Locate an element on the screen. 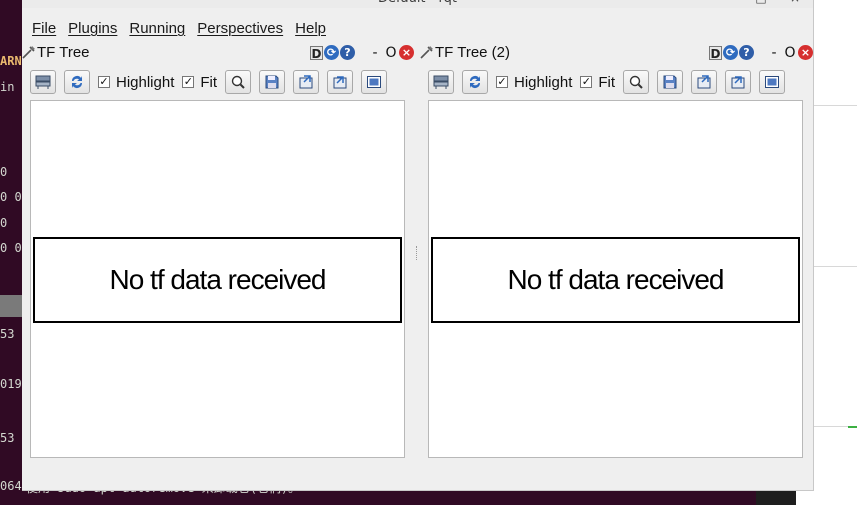 The image size is (857, 505). background-accent is located at coordinates (852, 427).